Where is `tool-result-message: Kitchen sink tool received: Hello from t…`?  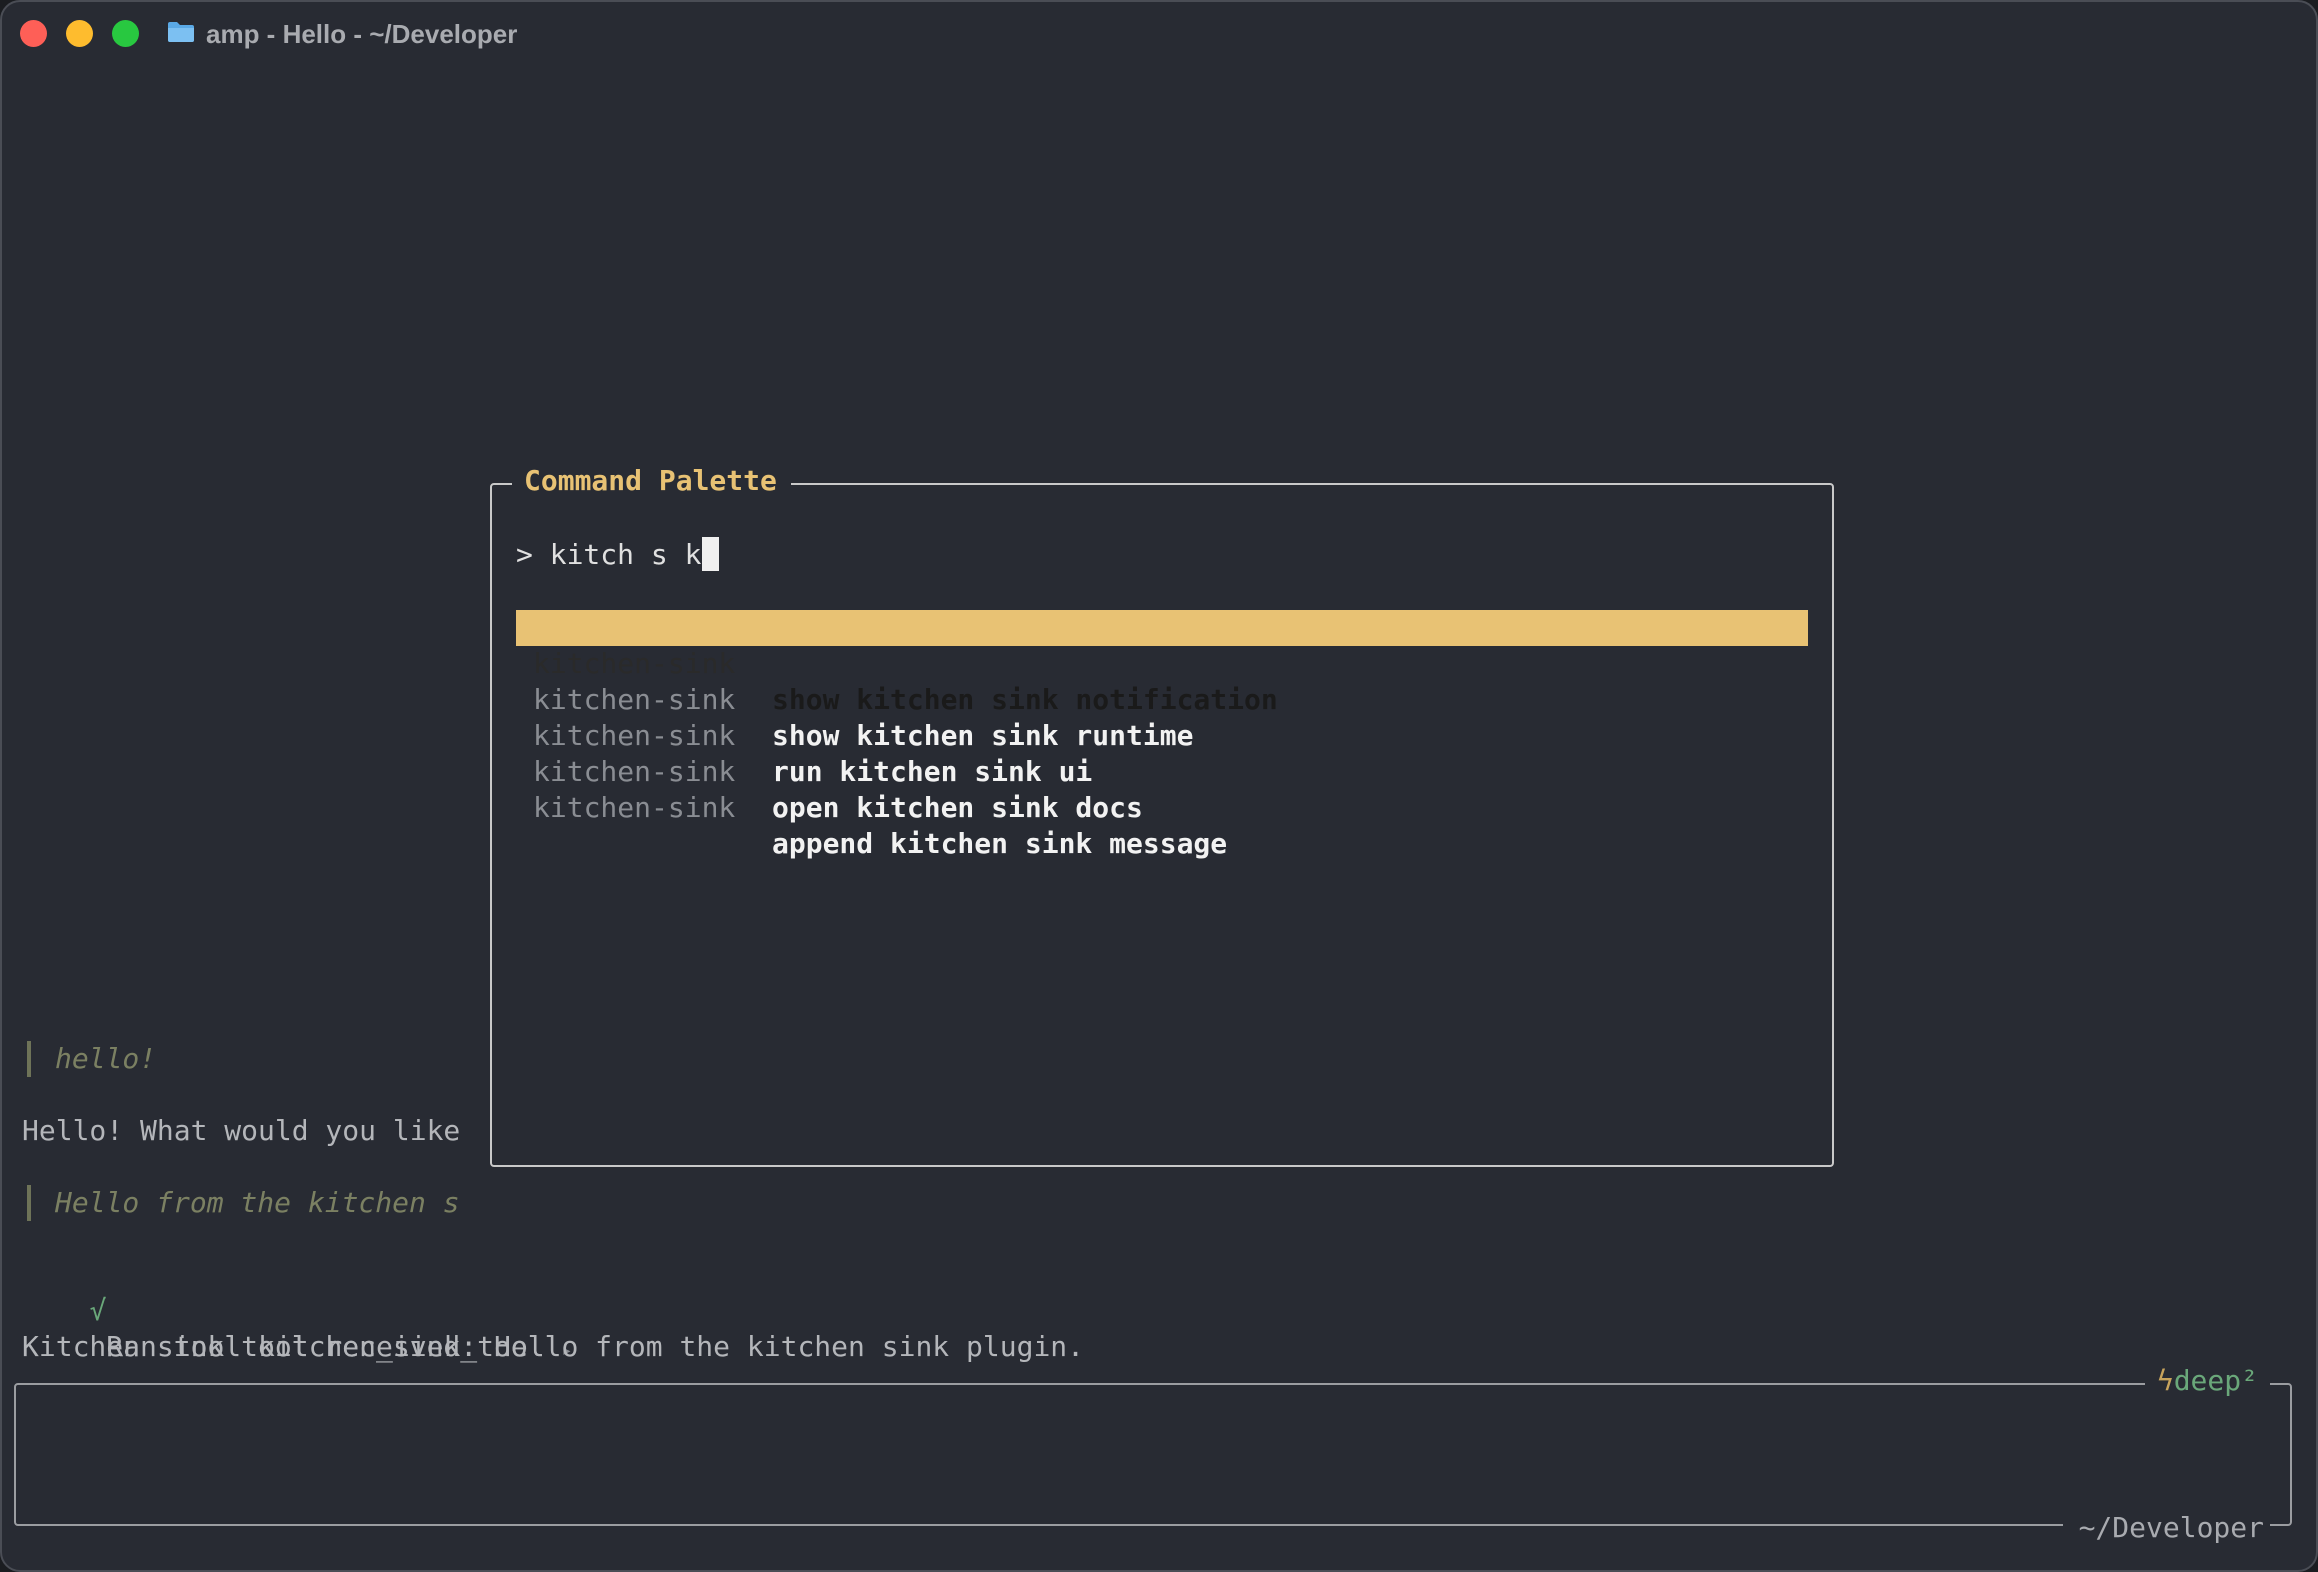
tool-result-message: Kitchen sink tool received: Hello from t… is located at coordinates (553, 1346).